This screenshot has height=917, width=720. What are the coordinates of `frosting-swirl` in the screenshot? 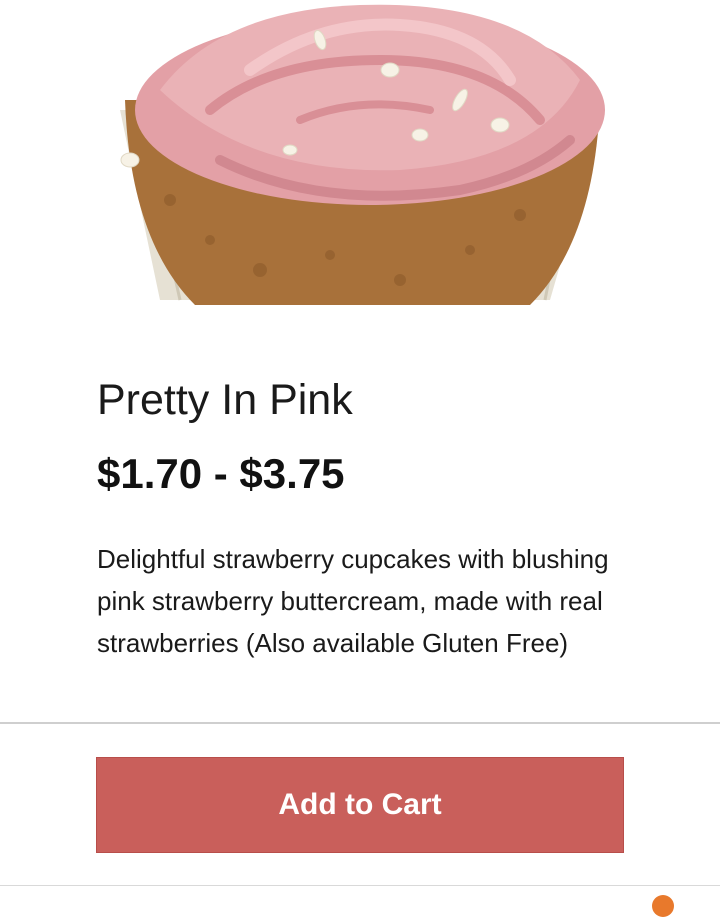 It's located at (370, 104).